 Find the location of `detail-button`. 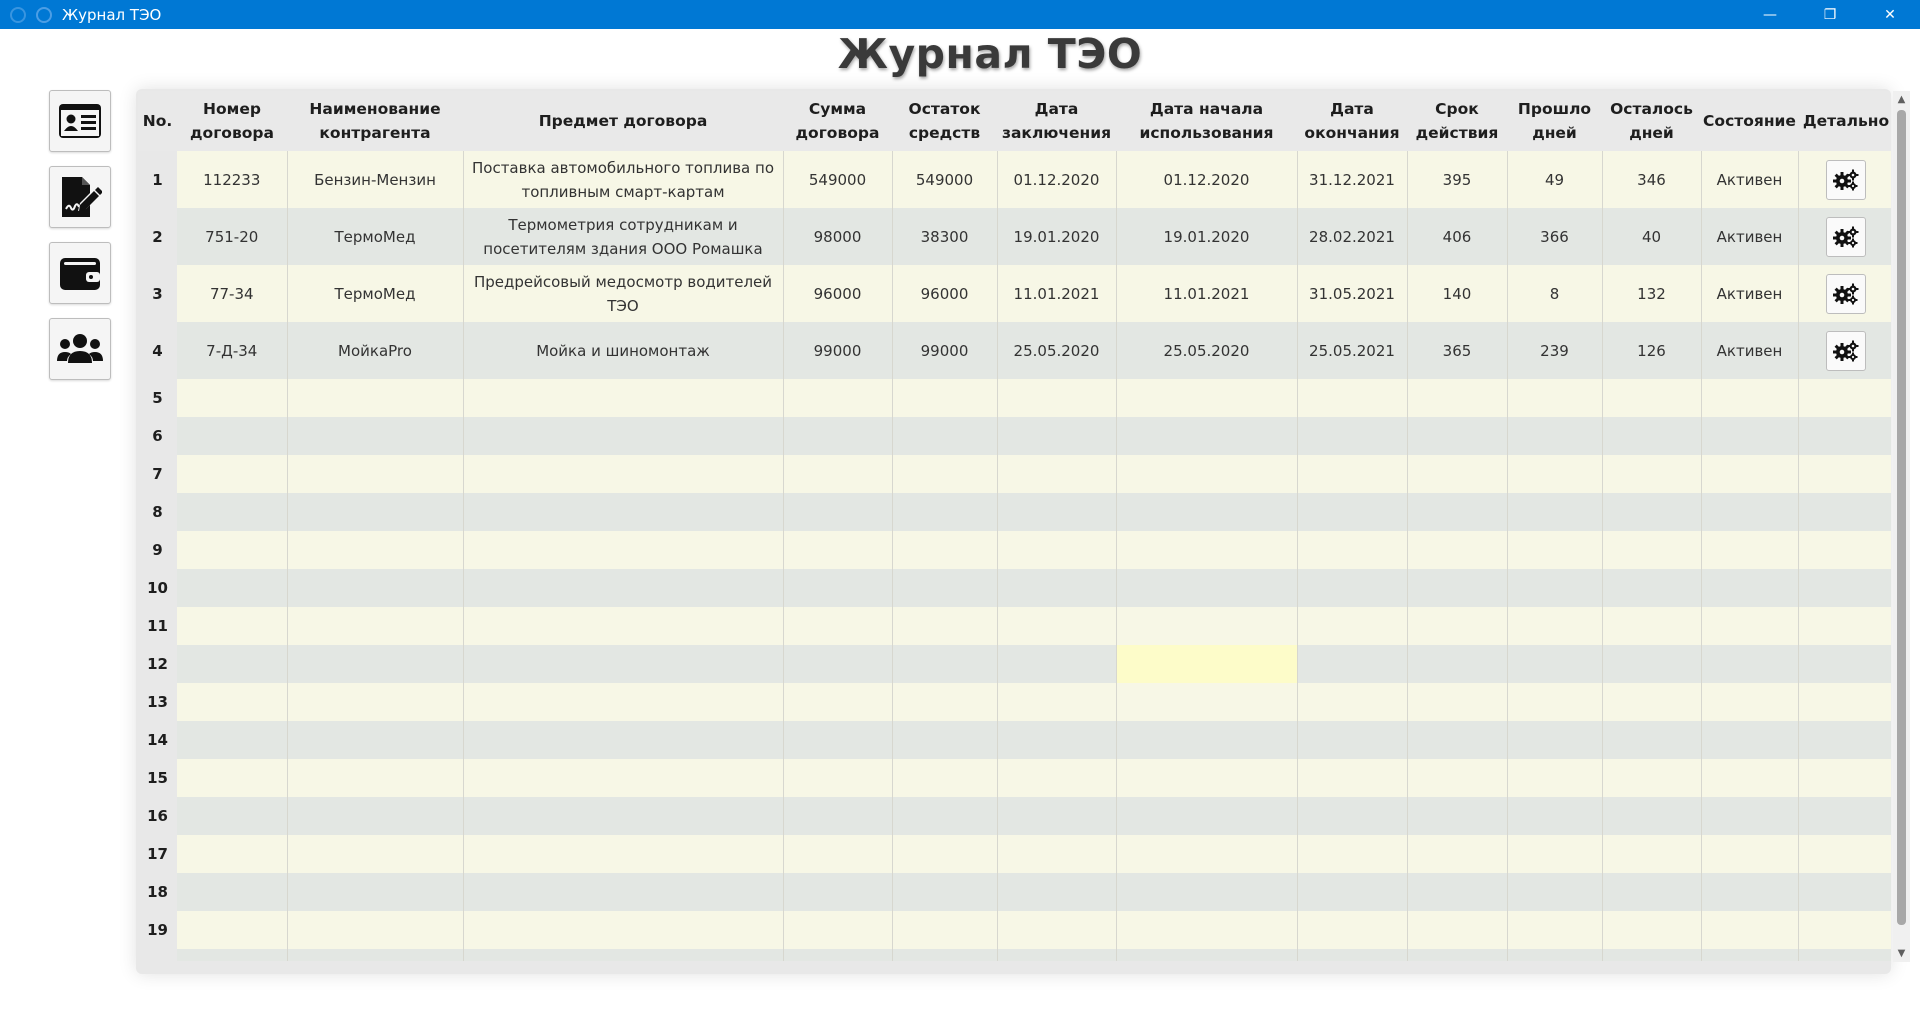

detail-button is located at coordinates (1846, 293).